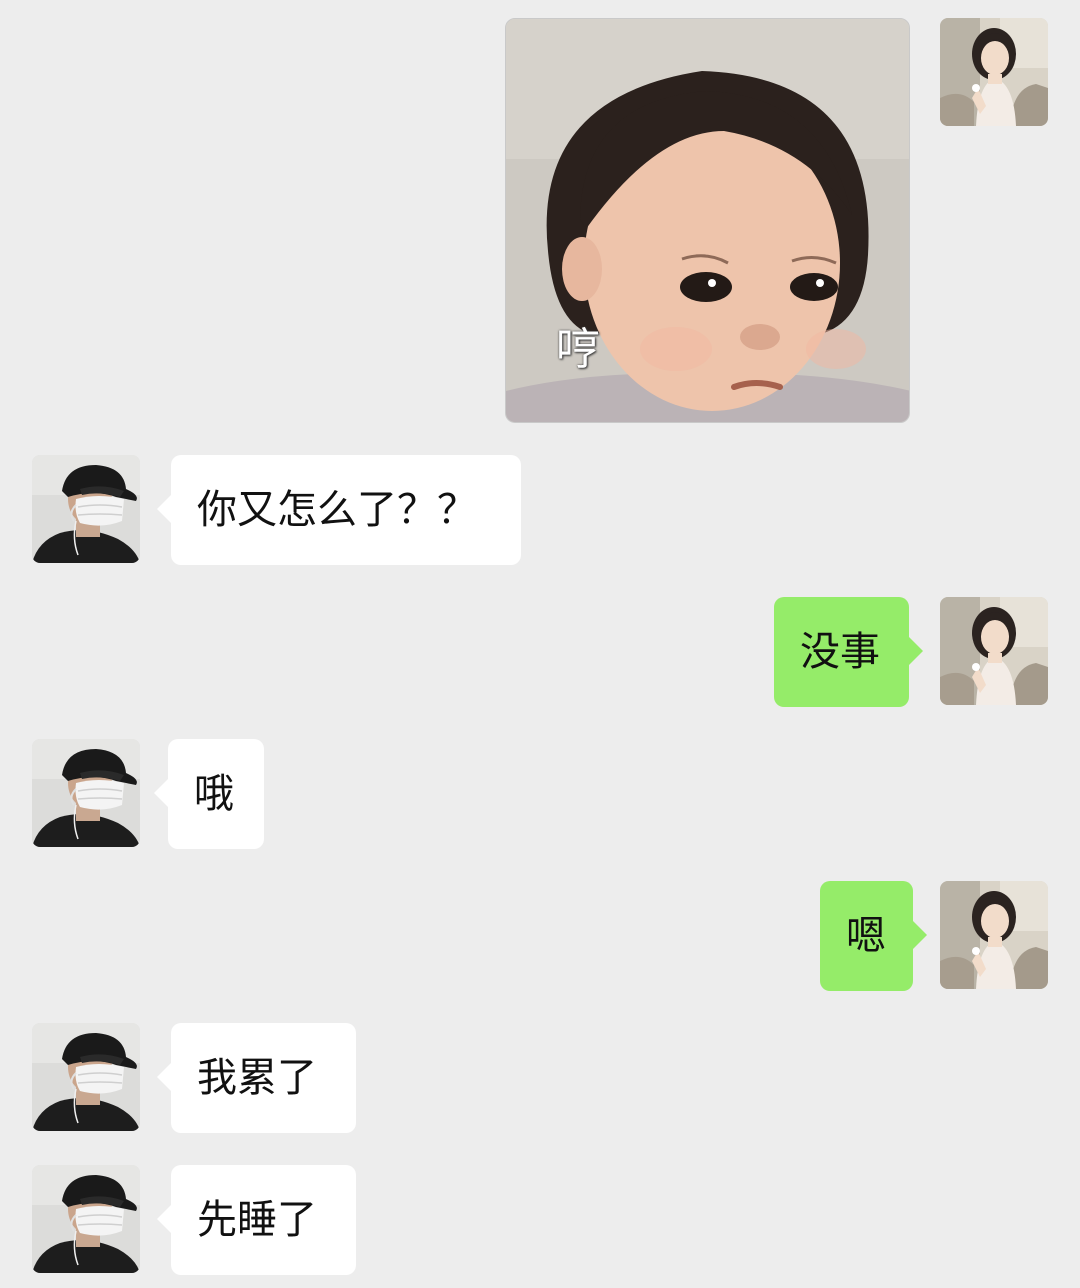 The width and height of the screenshot is (1080, 1288). What do you see at coordinates (209, 794) in the screenshot?
I see `received-message-bubble: 哦` at bounding box center [209, 794].